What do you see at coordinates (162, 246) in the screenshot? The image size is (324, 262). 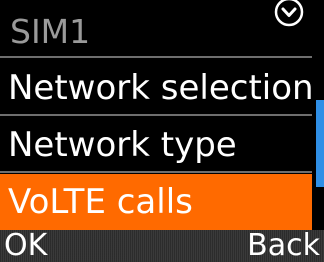 I see `softkey-bar: OK Back` at bounding box center [162, 246].